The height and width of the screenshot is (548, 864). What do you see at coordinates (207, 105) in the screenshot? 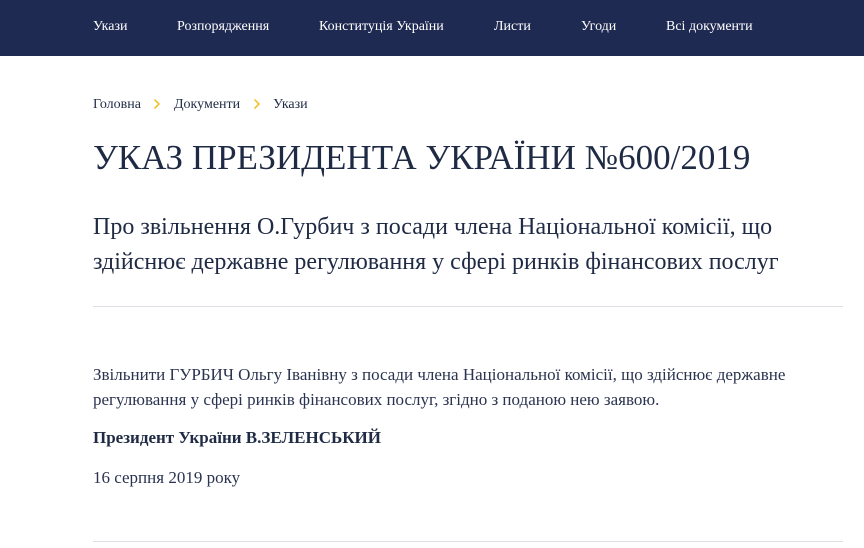
I see `breadcrumb-documents-link: Документи` at bounding box center [207, 105].